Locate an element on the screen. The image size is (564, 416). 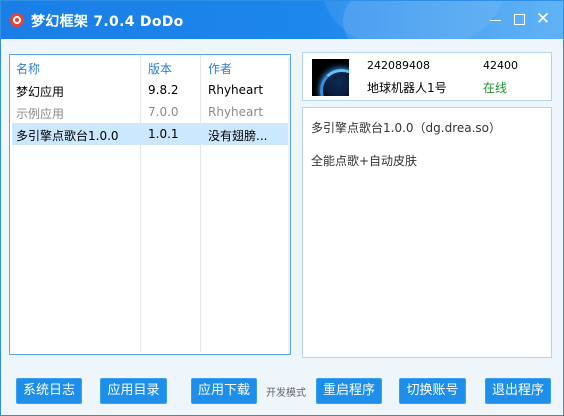
account-name: 地球机器人1号 is located at coordinates (407, 88).